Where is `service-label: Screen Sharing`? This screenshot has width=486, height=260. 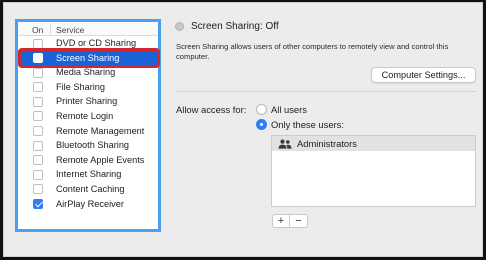
service-label: Screen Sharing is located at coordinates (88, 57).